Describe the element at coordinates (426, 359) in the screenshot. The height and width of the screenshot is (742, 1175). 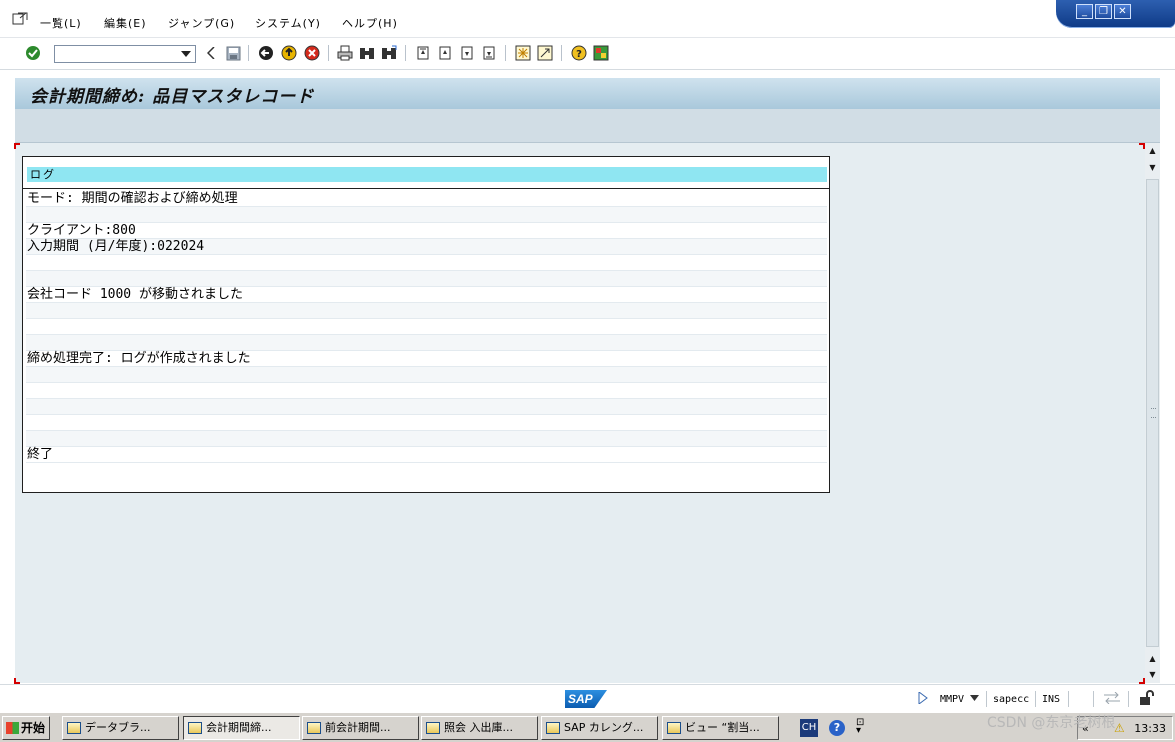
I see `log-line: 締め処理完了: ログが作成されました` at that location.